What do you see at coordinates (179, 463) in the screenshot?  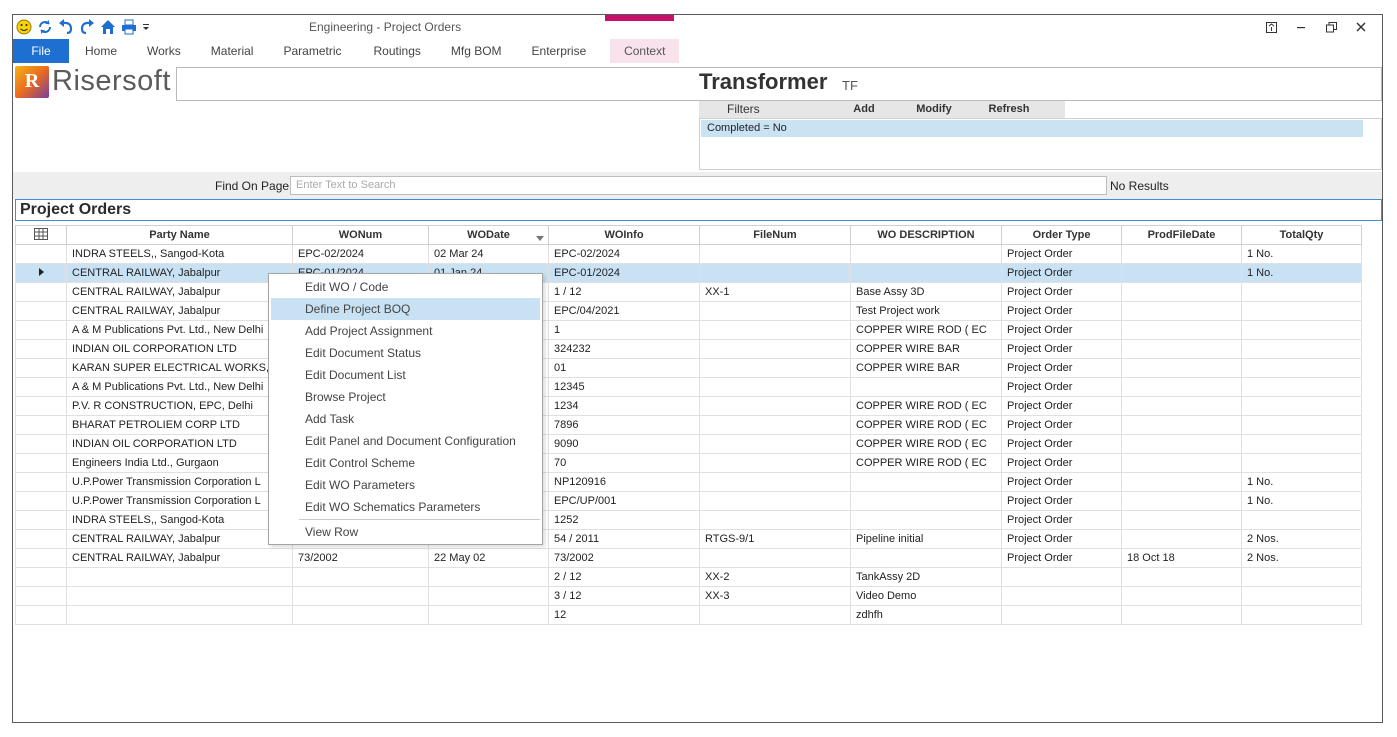 I see `table-cell: Engineers India Ltd., Gurgaon` at bounding box center [179, 463].